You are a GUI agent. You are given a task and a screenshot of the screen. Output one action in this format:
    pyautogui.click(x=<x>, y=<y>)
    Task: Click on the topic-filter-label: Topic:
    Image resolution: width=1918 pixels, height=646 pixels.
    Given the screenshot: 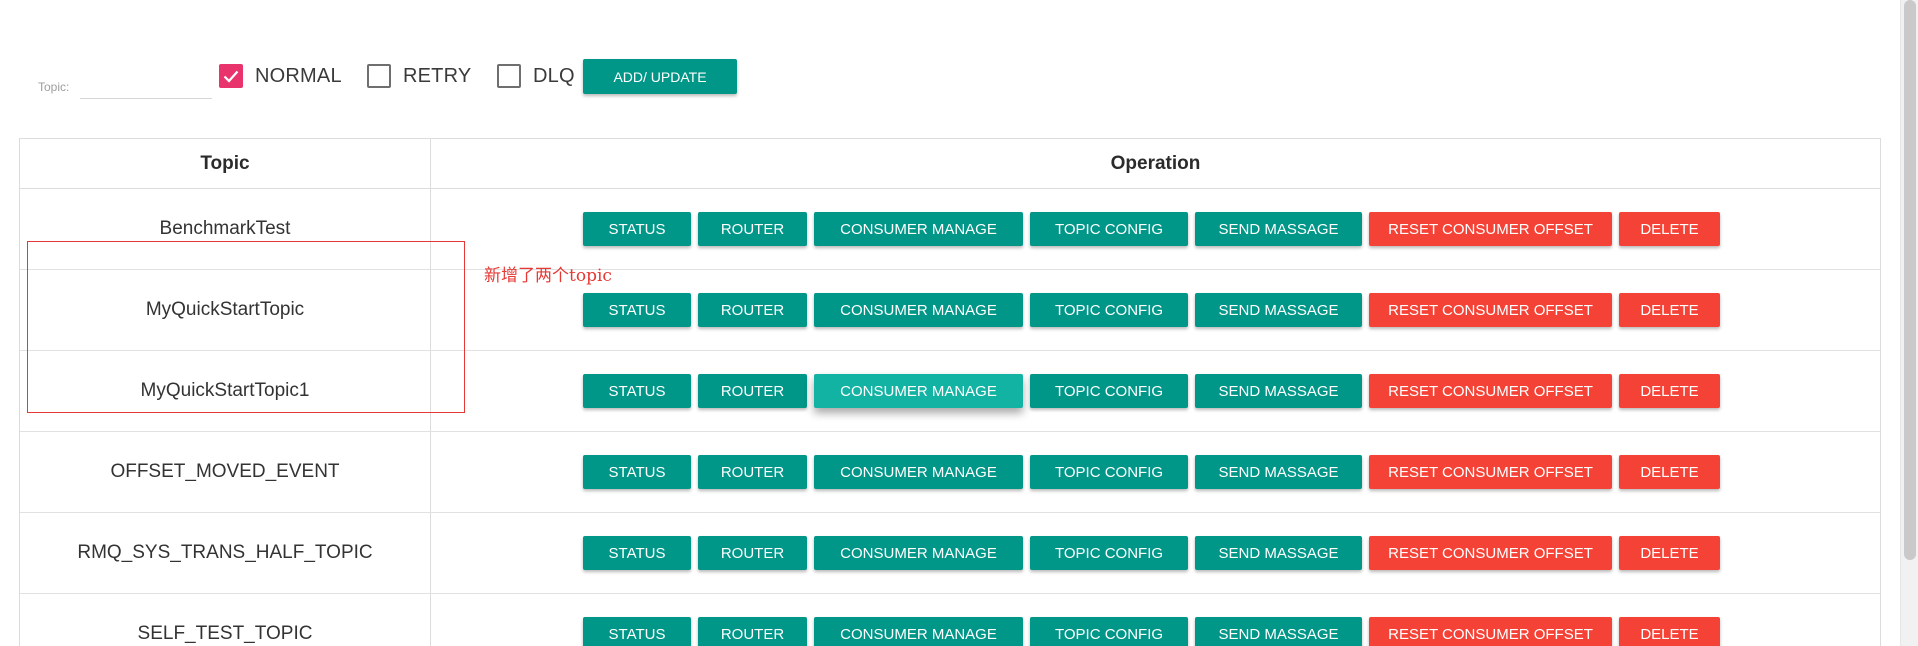 What is the action you would take?
    pyautogui.click(x=54, y=87)
    